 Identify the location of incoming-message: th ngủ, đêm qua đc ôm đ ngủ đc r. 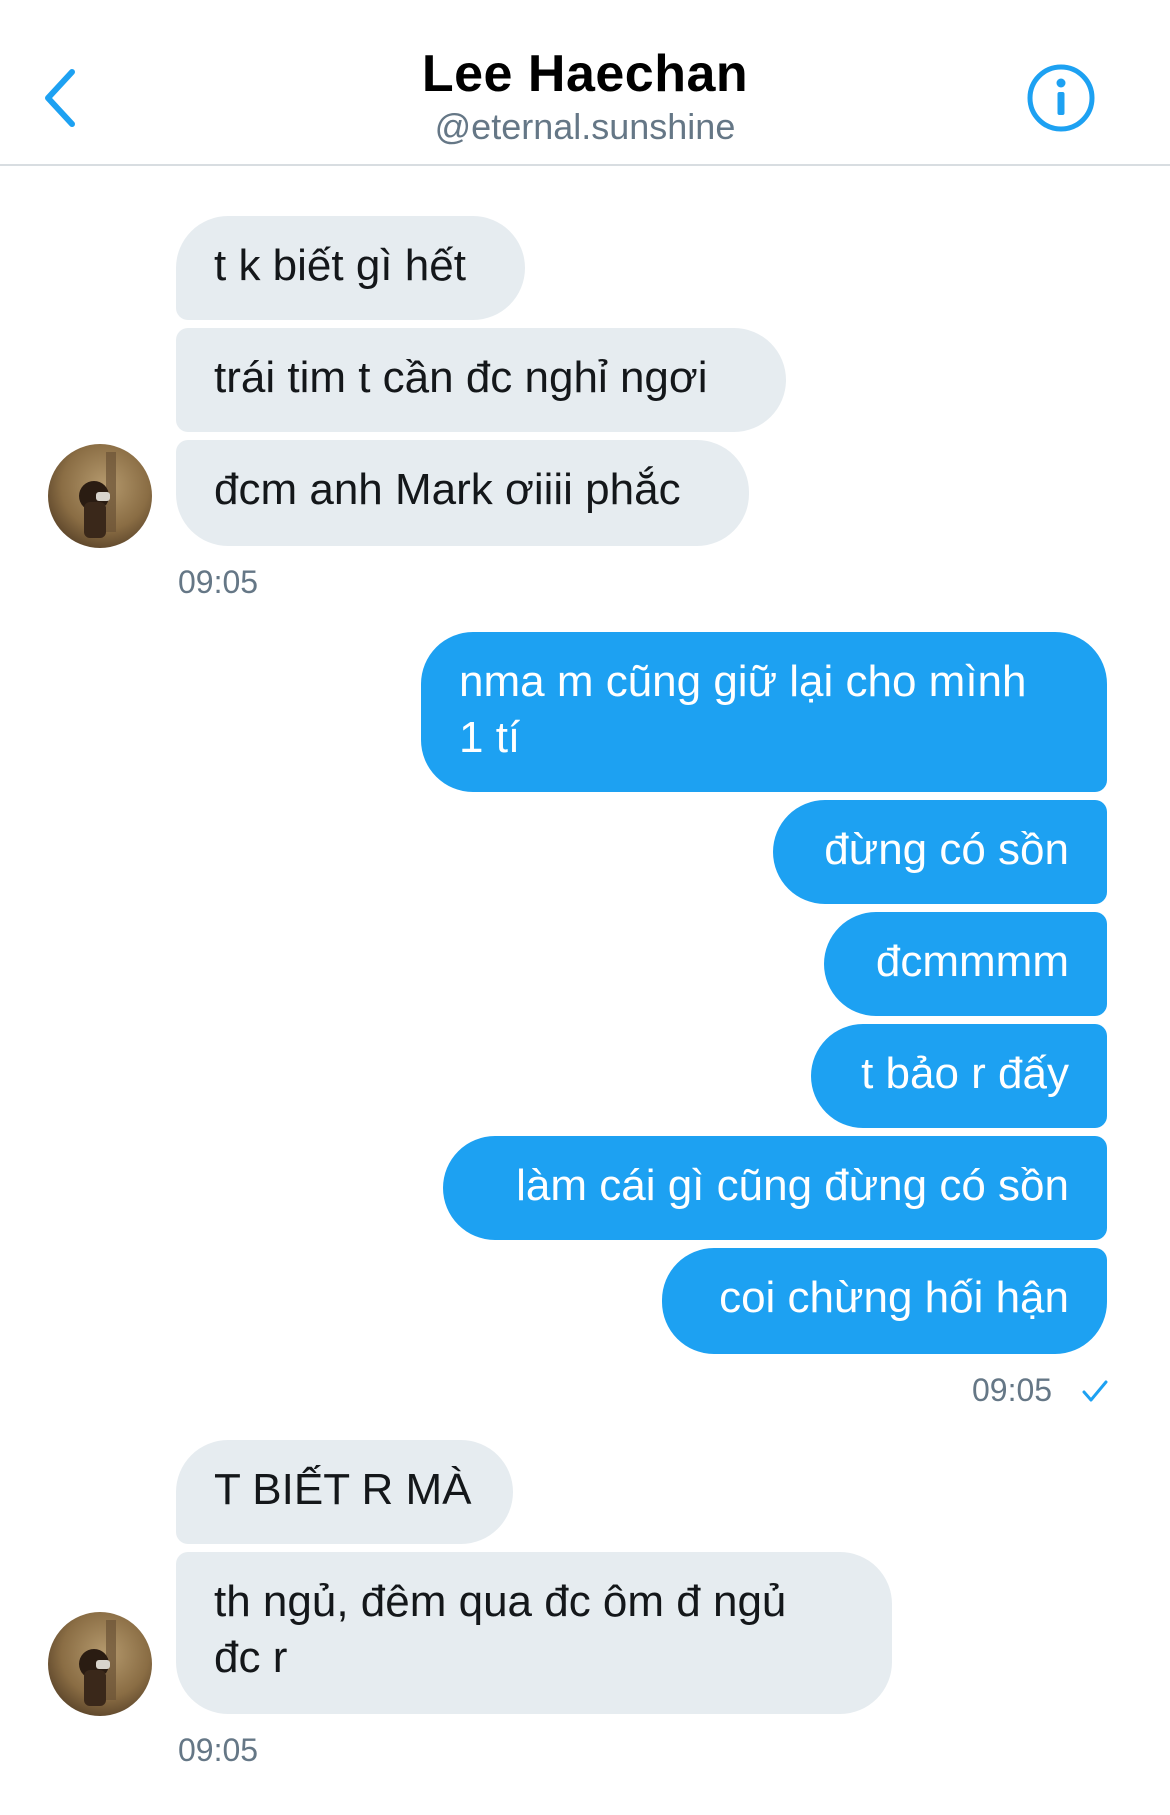
(534, 1633).